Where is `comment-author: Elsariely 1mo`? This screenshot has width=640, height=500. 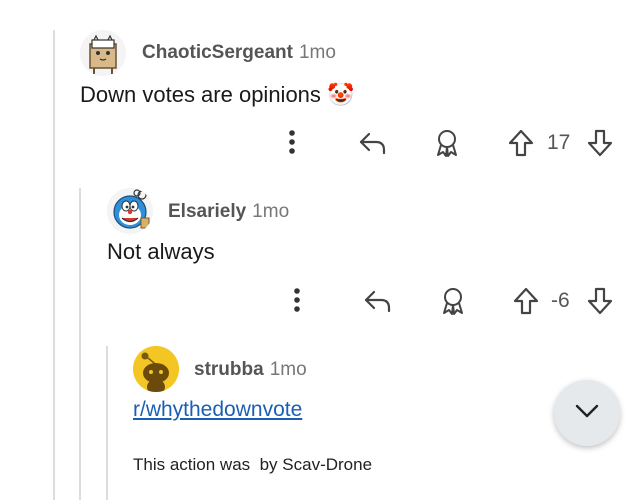 comment-author: Elsariely 1mo is located at coordinates (228, 212).